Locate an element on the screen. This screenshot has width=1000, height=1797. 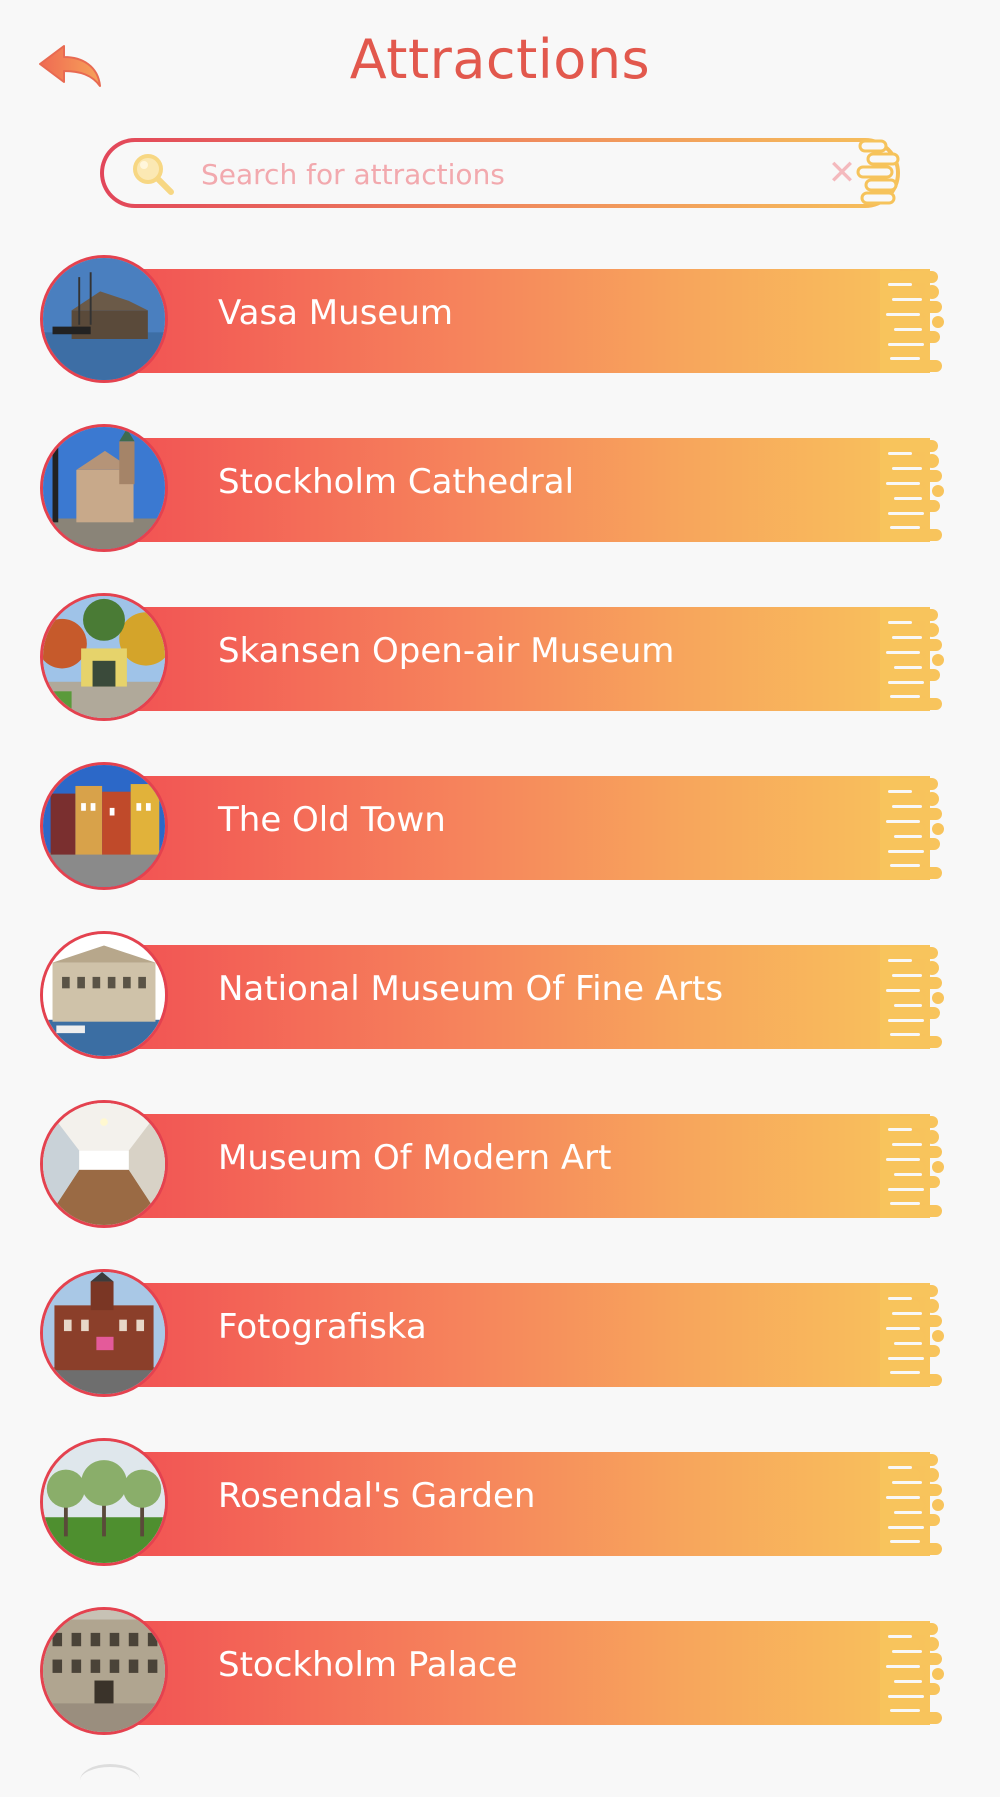
list-item-label: Vasa Museum is located at coordinates (335, 313).